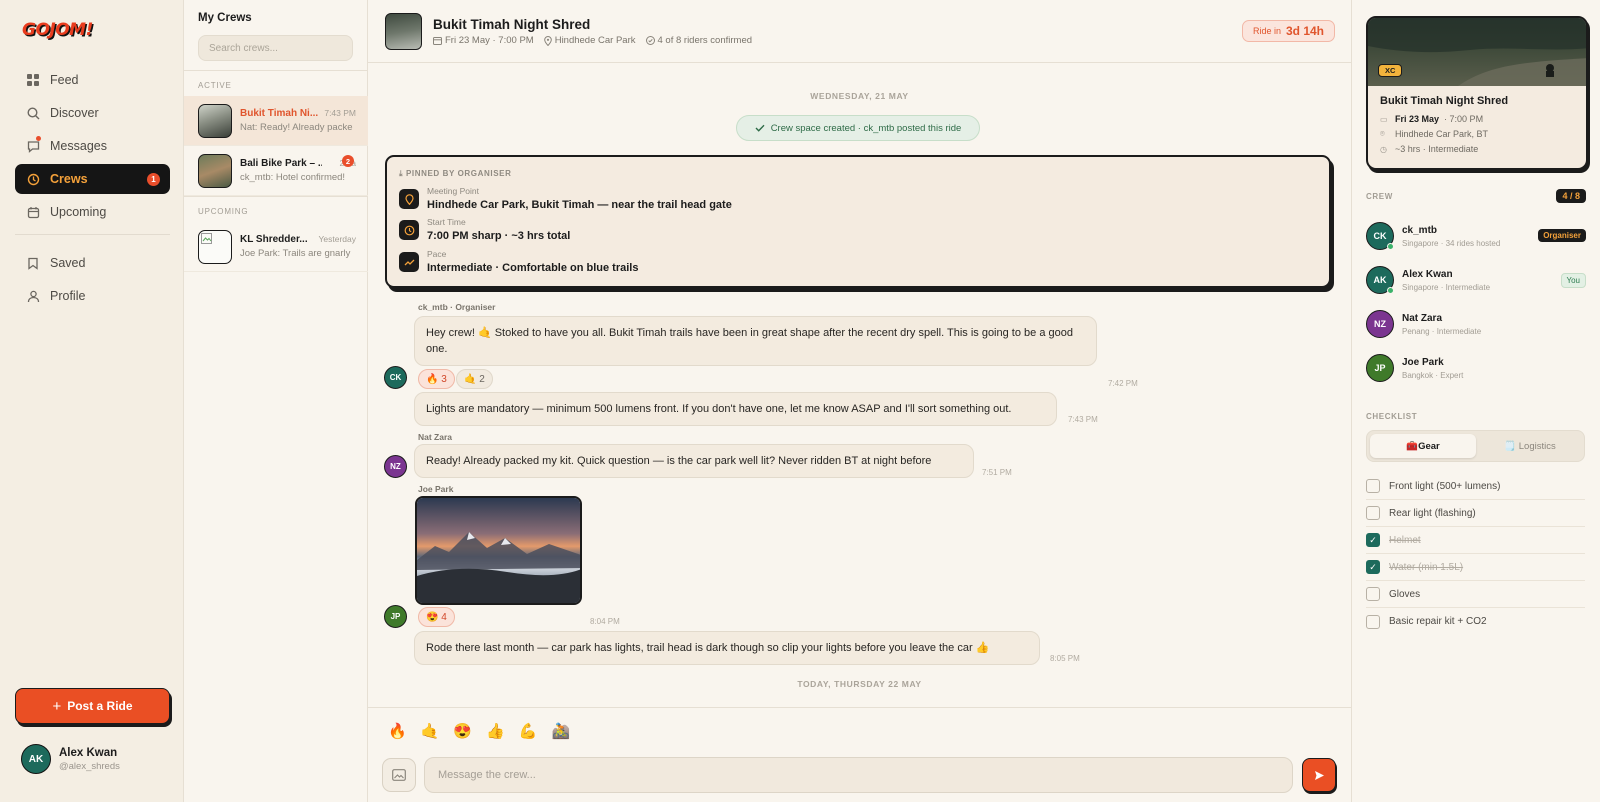 The width and height of the screenshot is (1600, 802). I want to click on send-button, so click(1319, 775).